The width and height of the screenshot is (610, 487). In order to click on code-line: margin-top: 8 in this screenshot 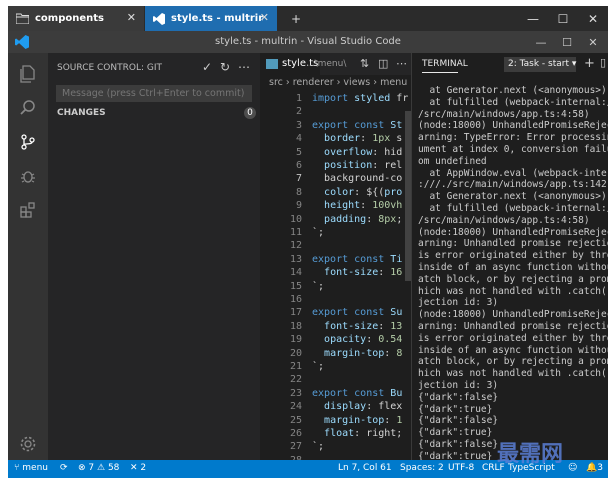, I will do `click(357, 353)`.